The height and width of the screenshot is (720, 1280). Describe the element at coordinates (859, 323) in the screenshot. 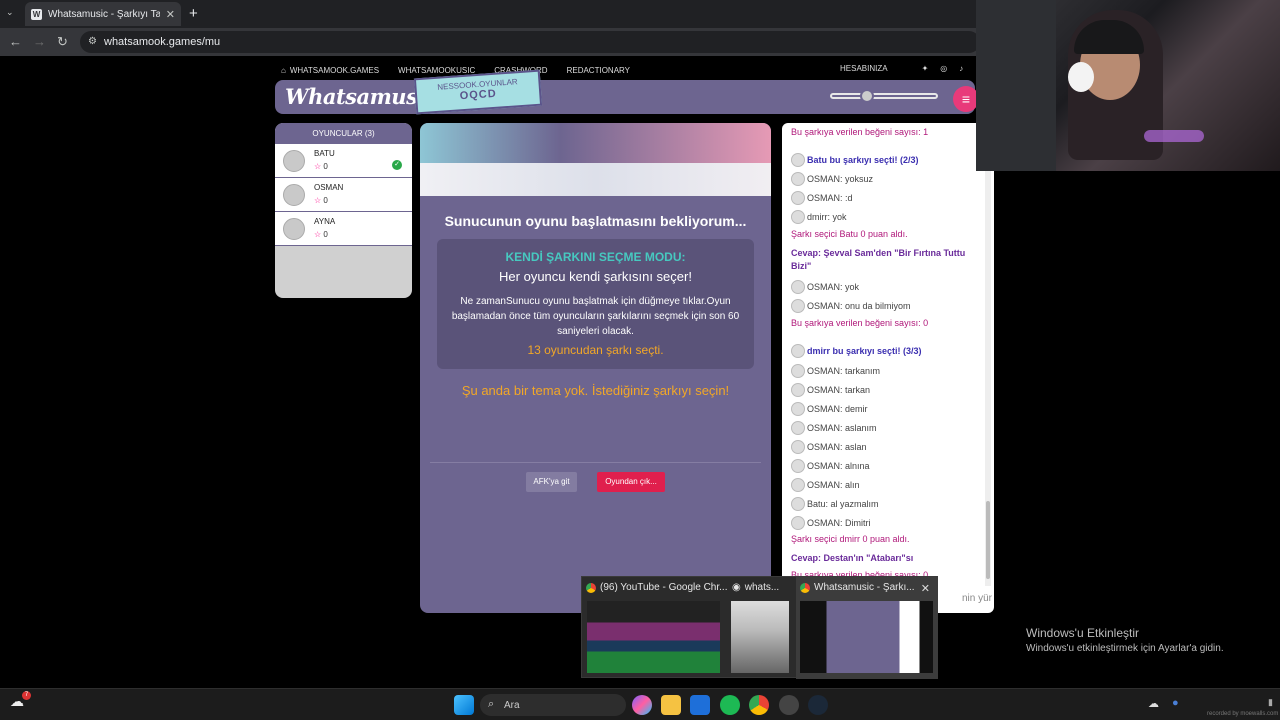

I see `chat-message: Bu şarkıya verilen beğeni sayısı: 0` at that location.